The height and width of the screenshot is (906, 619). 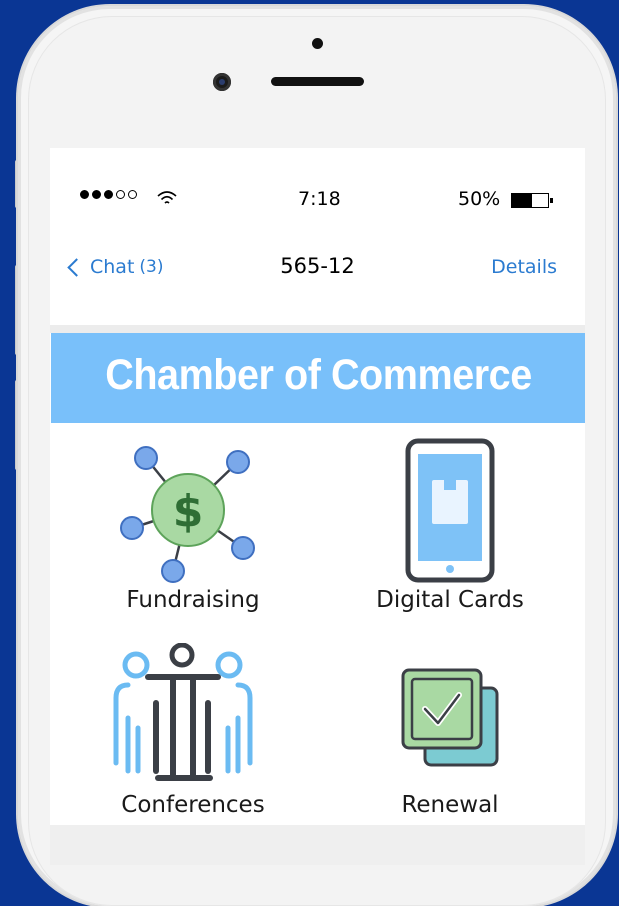 I want to click on tile-label: Conferences, so click(x=193, y=805).